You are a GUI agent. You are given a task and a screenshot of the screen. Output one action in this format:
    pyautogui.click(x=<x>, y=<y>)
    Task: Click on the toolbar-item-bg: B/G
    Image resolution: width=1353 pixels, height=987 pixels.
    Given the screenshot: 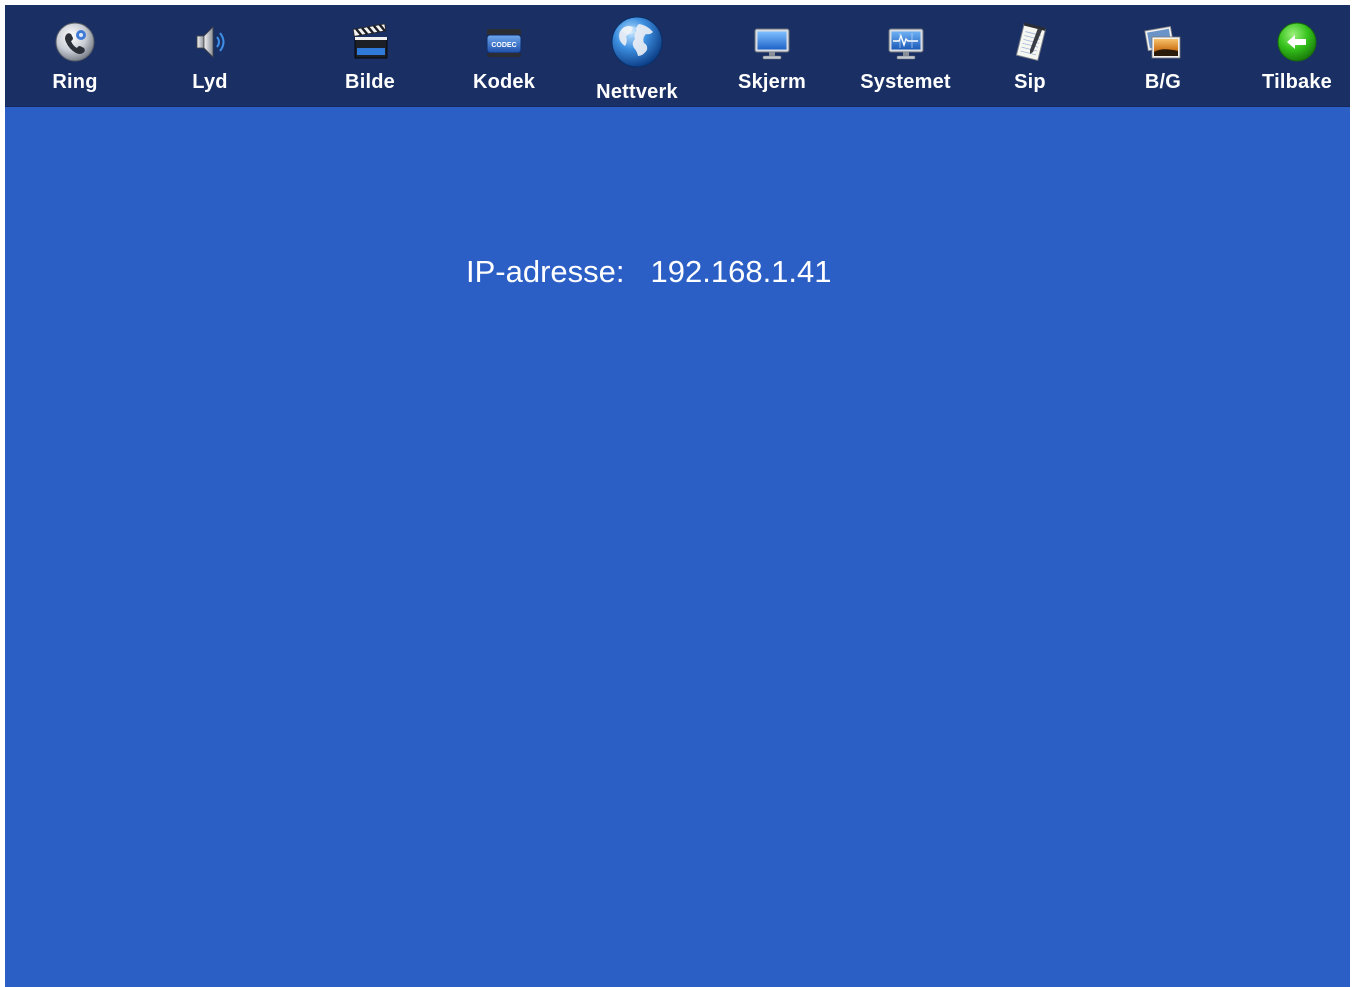 What is the action you would take?
    pyautogui.click(x=1163, y=55)
    